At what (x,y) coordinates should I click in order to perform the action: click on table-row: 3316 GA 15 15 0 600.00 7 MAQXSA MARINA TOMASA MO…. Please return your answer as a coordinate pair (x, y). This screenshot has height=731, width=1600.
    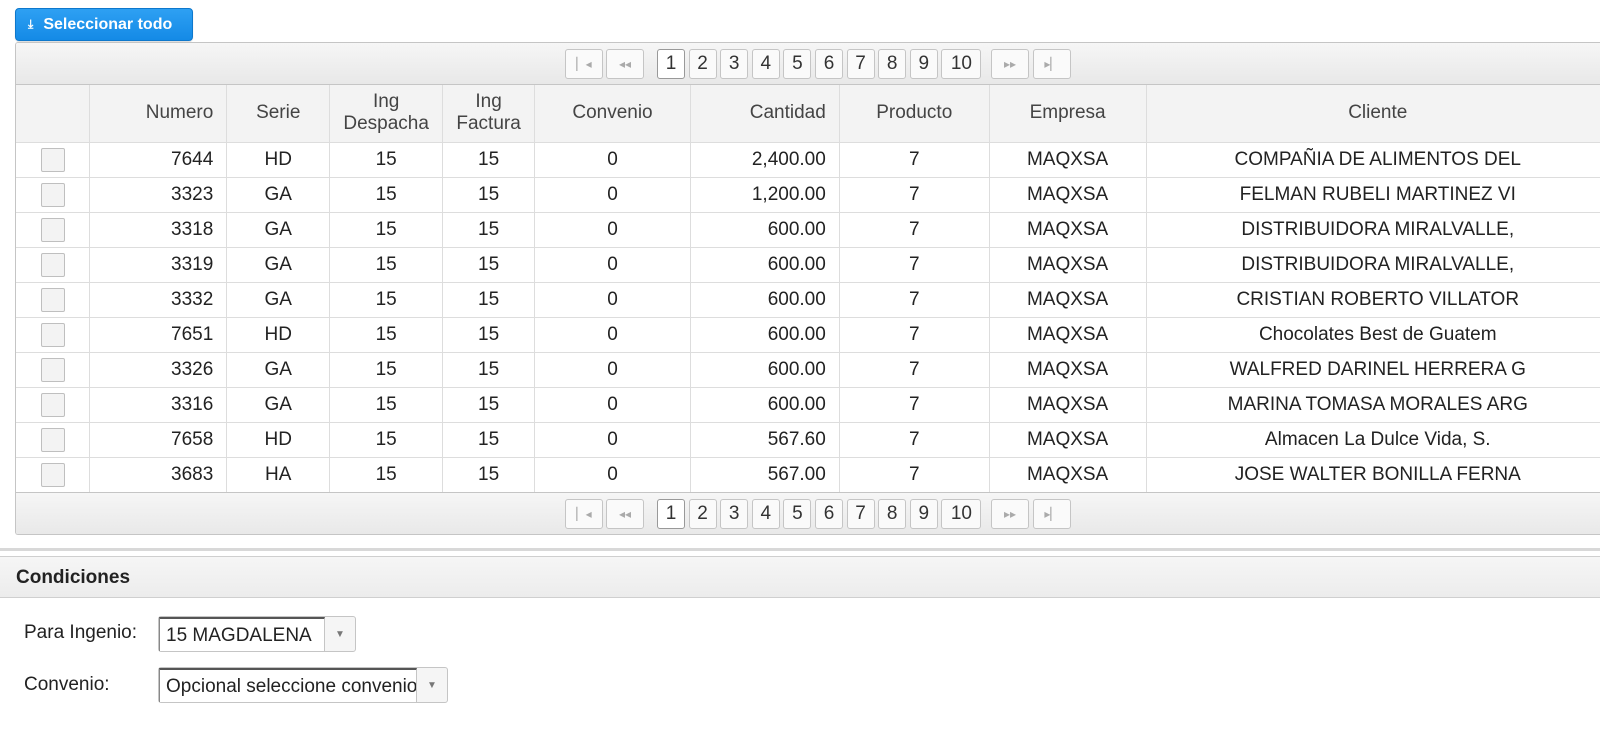
    Looking at the image, I should click on (808, 405).